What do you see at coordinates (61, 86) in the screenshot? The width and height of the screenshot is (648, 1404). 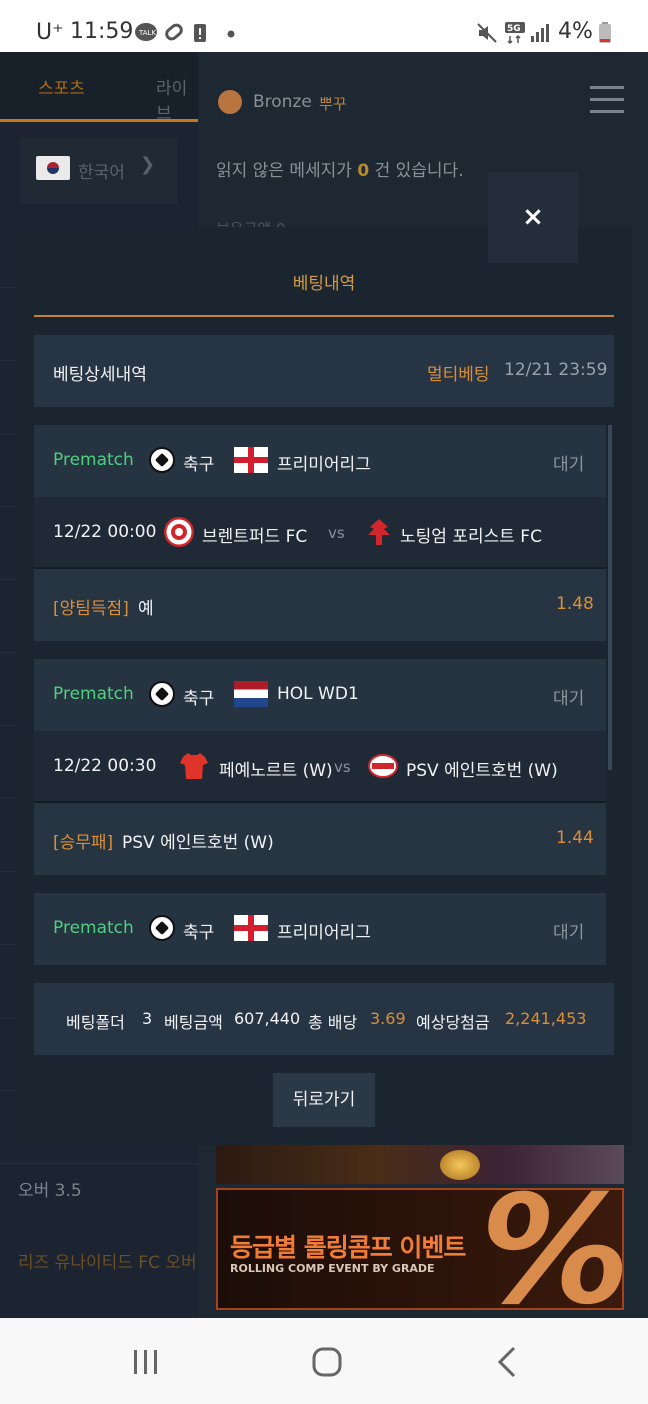 I see `tab-sports: 스포츠` at bounding box center [61, 86].